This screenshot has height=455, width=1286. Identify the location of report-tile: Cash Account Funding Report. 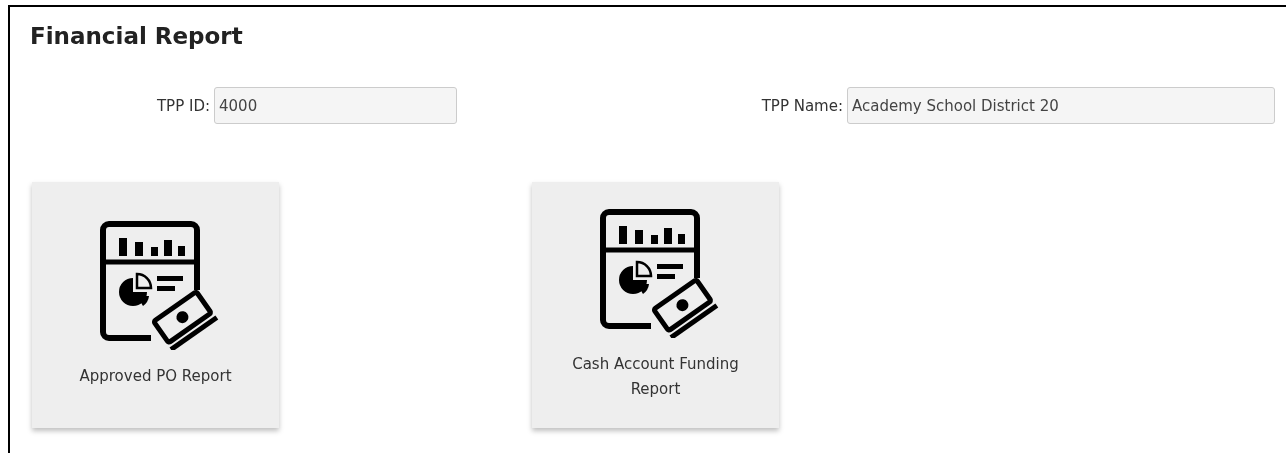
(655, 305).